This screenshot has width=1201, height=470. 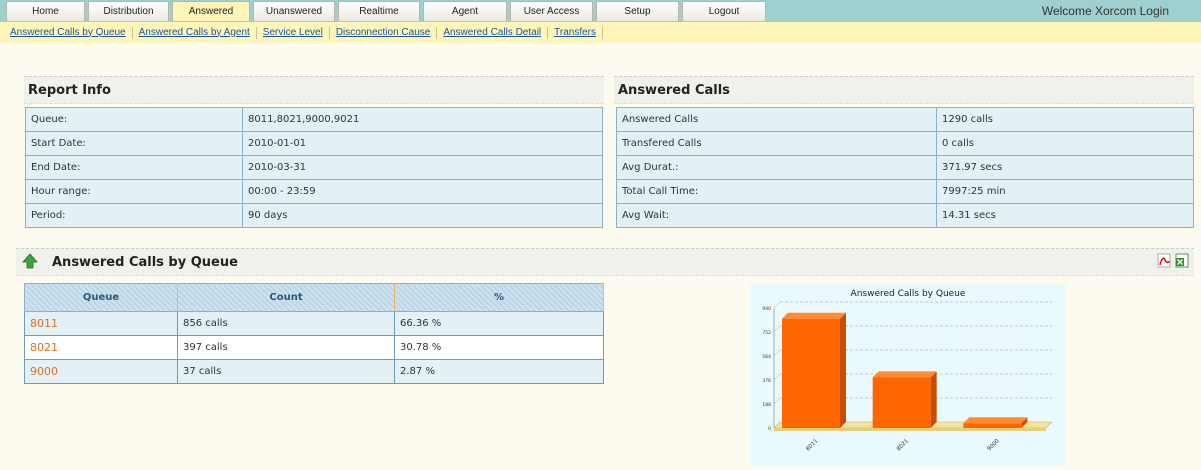 I want to click on queue-link: 9000, so click(x=101, y=371).